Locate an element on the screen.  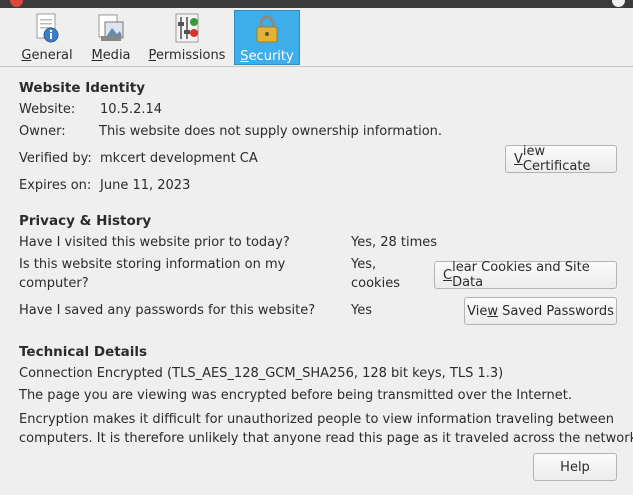
technical-details-heading: Technical Details is located at coordinates (83, 352).